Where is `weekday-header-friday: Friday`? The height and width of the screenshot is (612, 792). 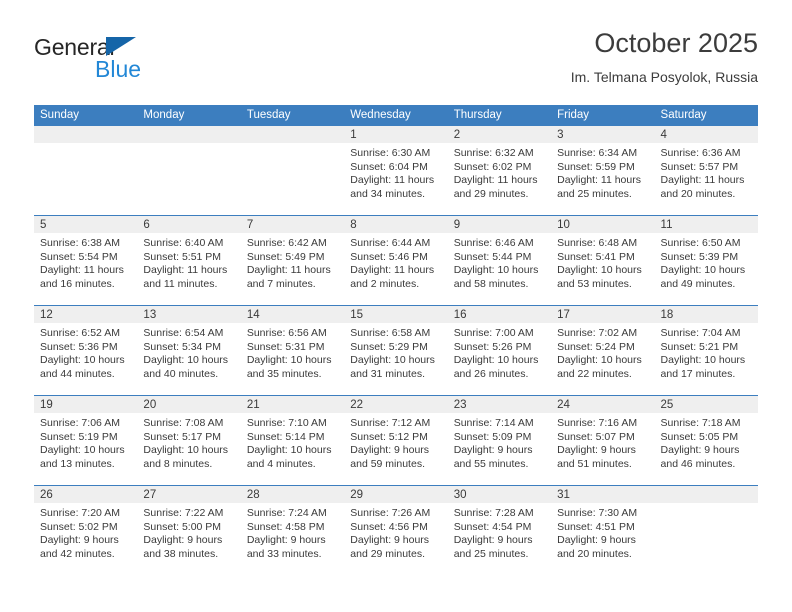
weekday-header-friday: Friday is located at coordinates (573, 115).